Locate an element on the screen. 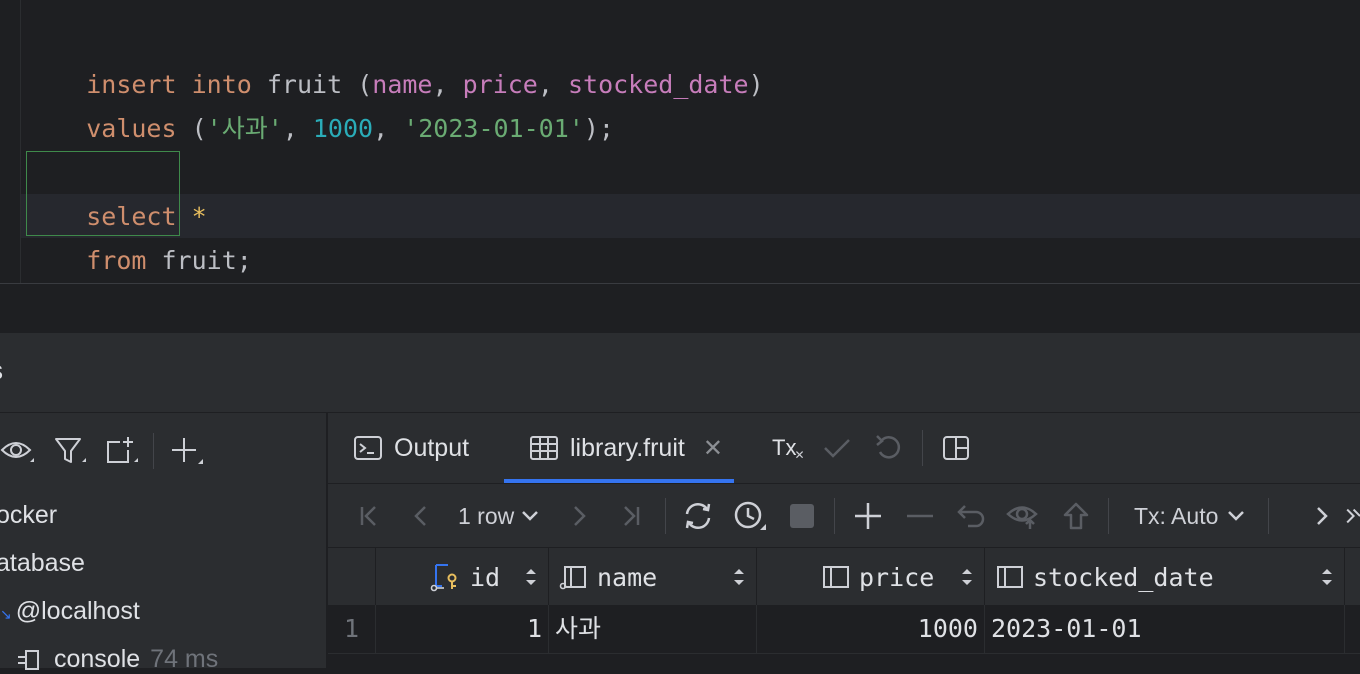 This screenshot has width=1360, height=674. tab-label: library.fruit is located at coordinates (627, 447).